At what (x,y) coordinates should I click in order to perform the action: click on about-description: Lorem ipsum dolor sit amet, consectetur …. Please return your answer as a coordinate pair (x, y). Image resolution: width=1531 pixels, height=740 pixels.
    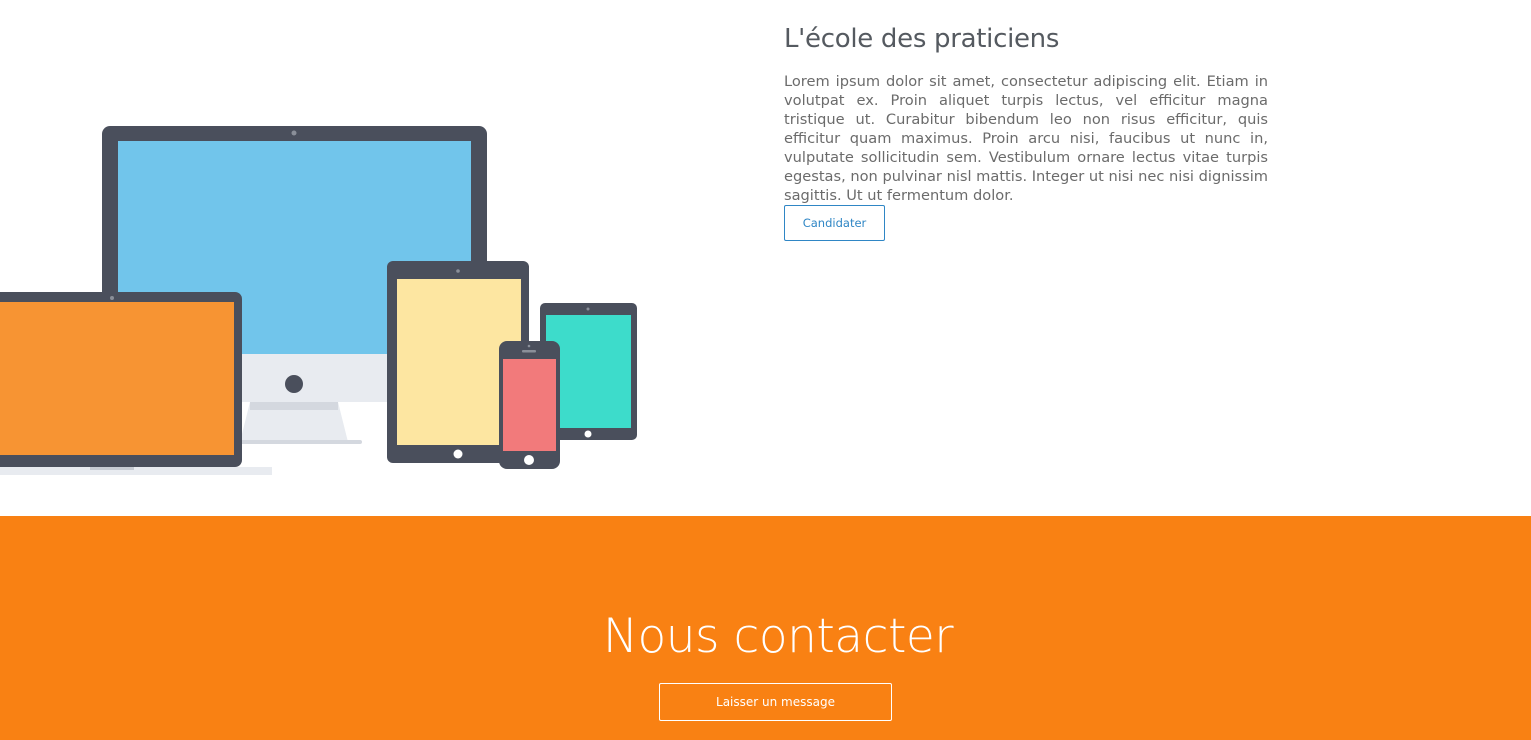
    Looking at the image, I should click on (1026, 138).